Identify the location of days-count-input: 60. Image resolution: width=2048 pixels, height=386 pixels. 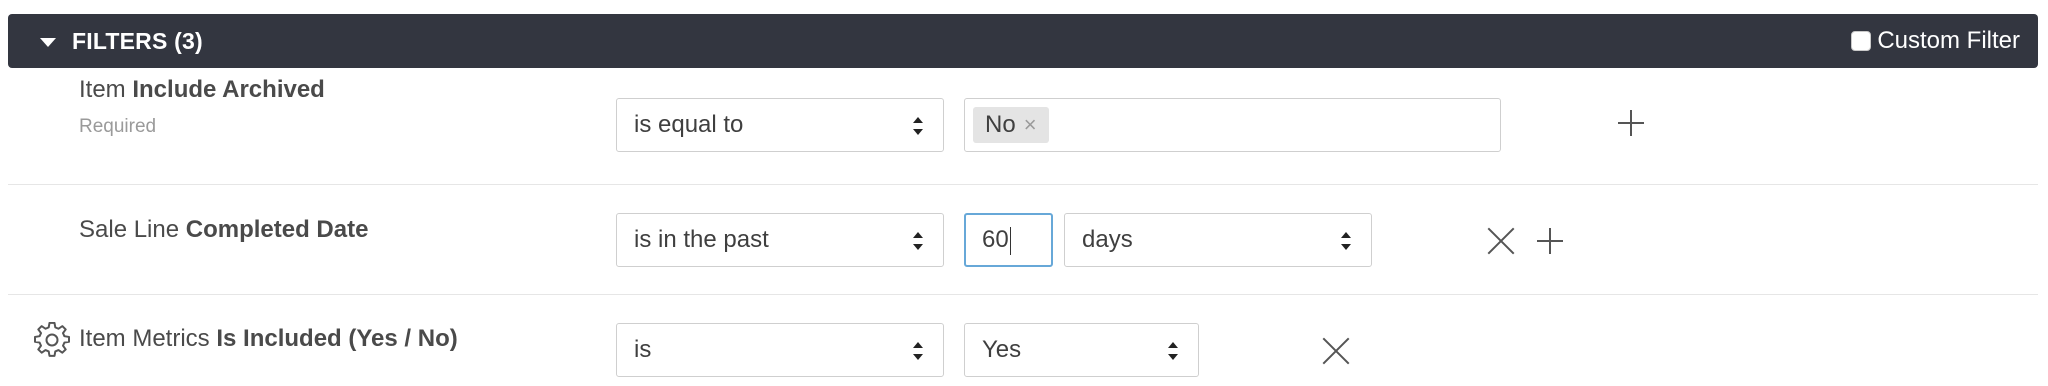
(1008, 240).